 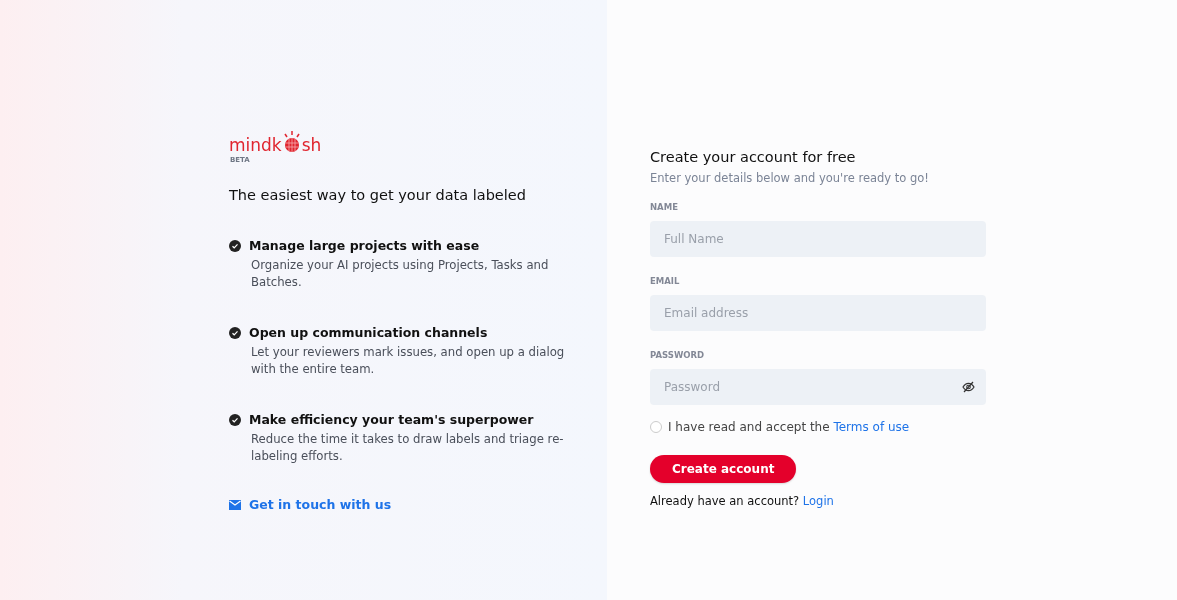 What do you see at coordinates (871, 427) in the screenshot?
I see `terms-link: Terms of use` at bounding box center [871, 427].